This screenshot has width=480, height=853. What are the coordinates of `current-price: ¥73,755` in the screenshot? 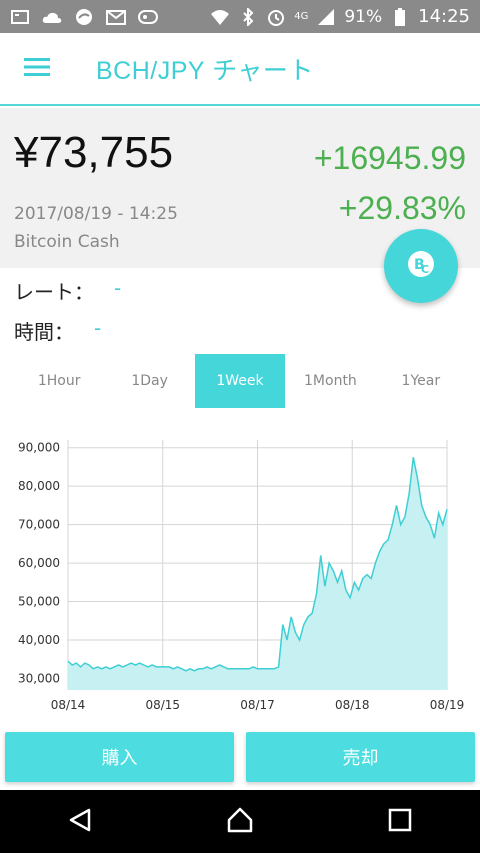 It's located at (94, 152).